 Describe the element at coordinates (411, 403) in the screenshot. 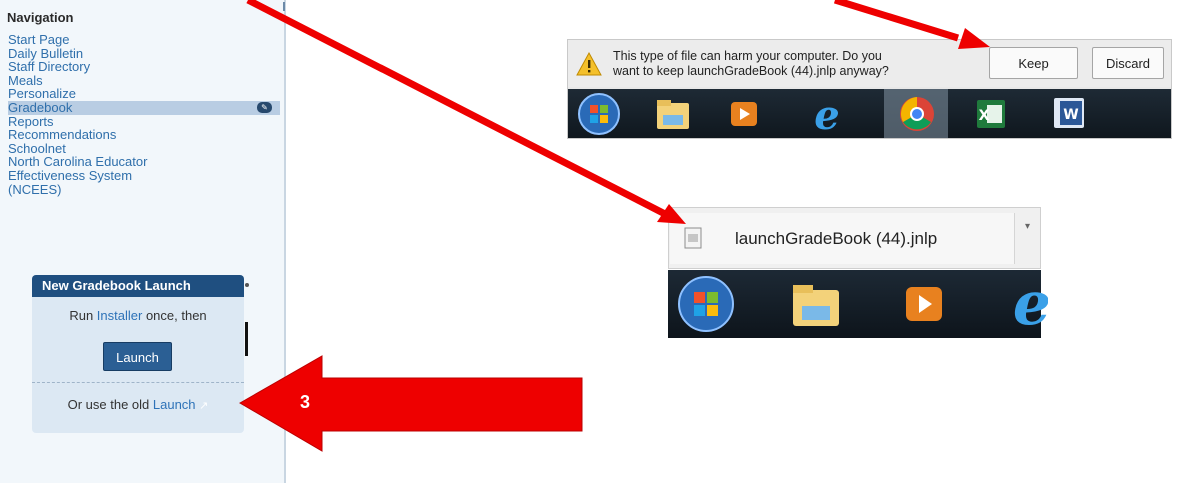

I see `step-3-callout-arrow` at that location.